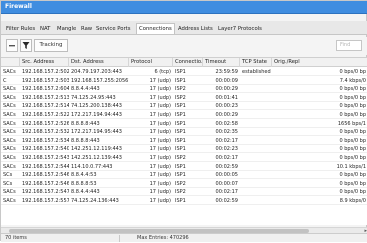  I want to click on col-flags, so click(10, 62).